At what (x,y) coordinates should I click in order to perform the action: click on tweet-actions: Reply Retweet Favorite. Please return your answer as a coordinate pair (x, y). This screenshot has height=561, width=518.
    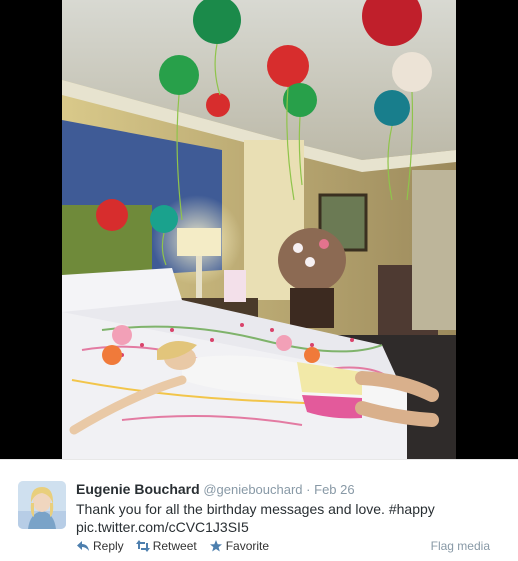
    Looking at the image, I should click on (178, 546).